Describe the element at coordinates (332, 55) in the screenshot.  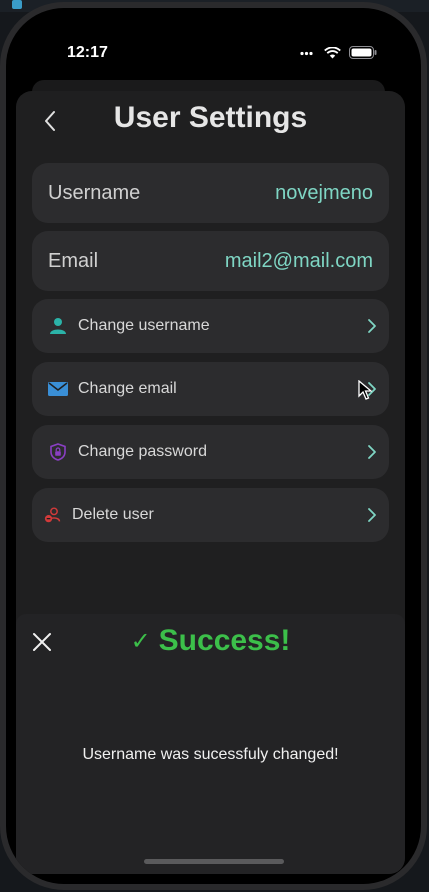
I see `wifi-icon` at that location.